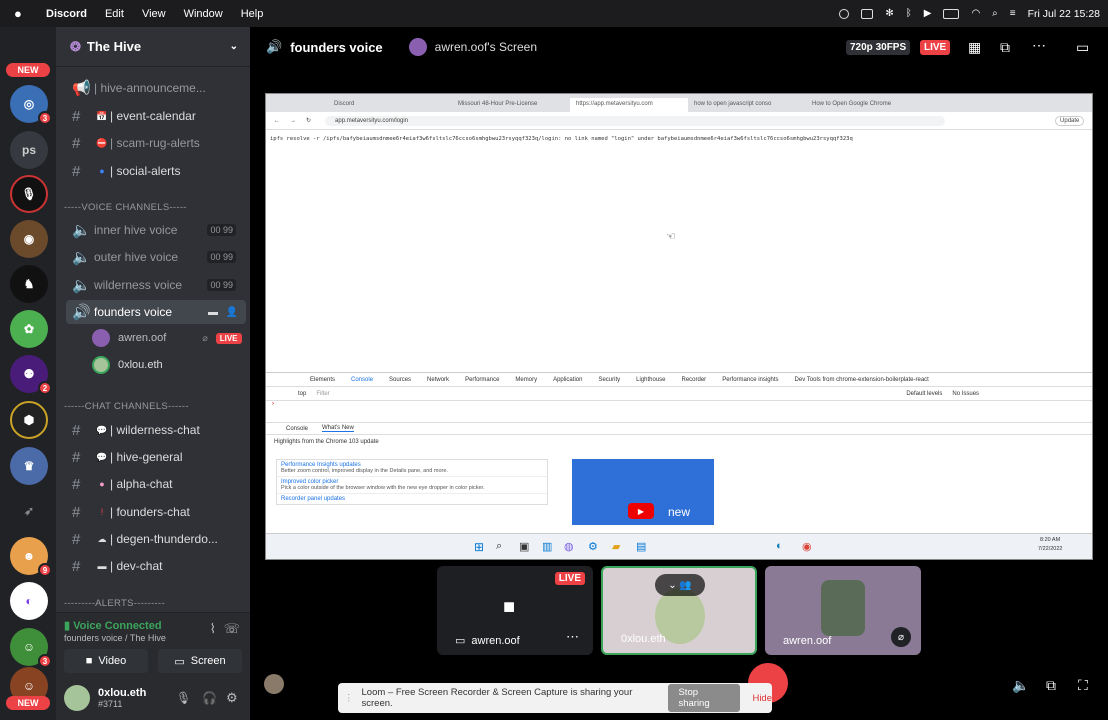  I want to click on levels-select: Default levels, so click(924, 394).